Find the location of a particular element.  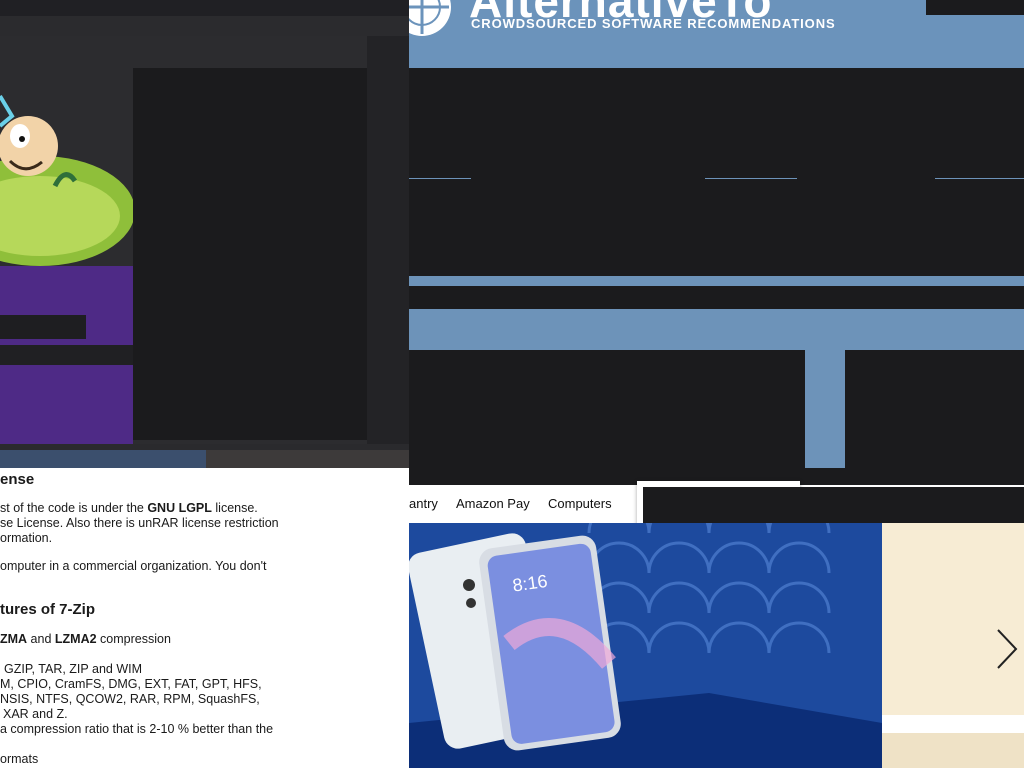

overlay-block-top is located at coordinates (716, 113).